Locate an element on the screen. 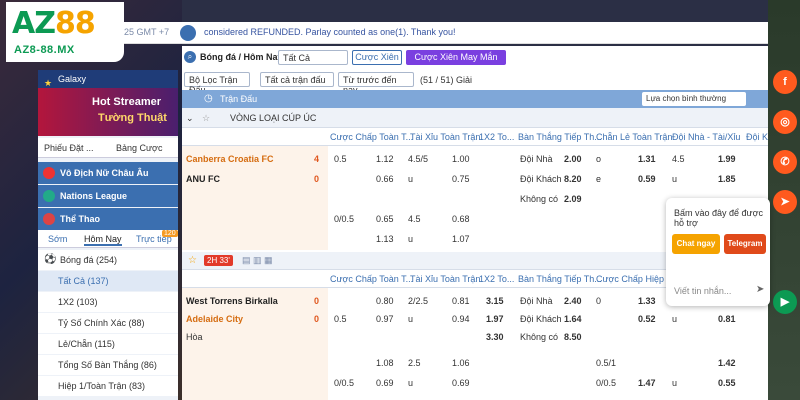  draw-label: Hòa is located at coordinates (194, 337).